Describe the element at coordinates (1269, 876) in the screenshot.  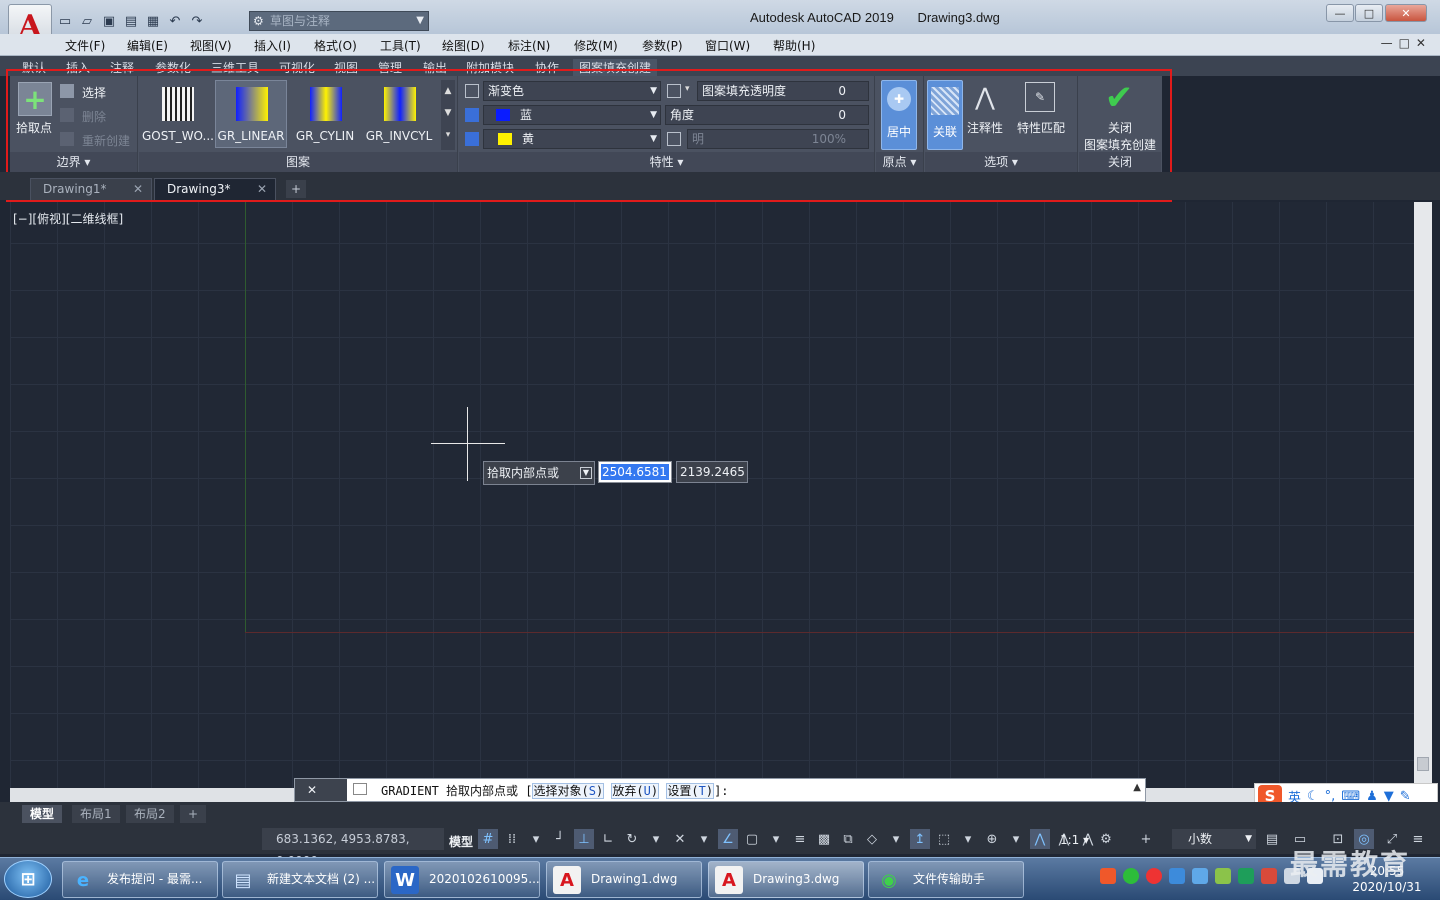
I see `app-tray-icon` at that location.